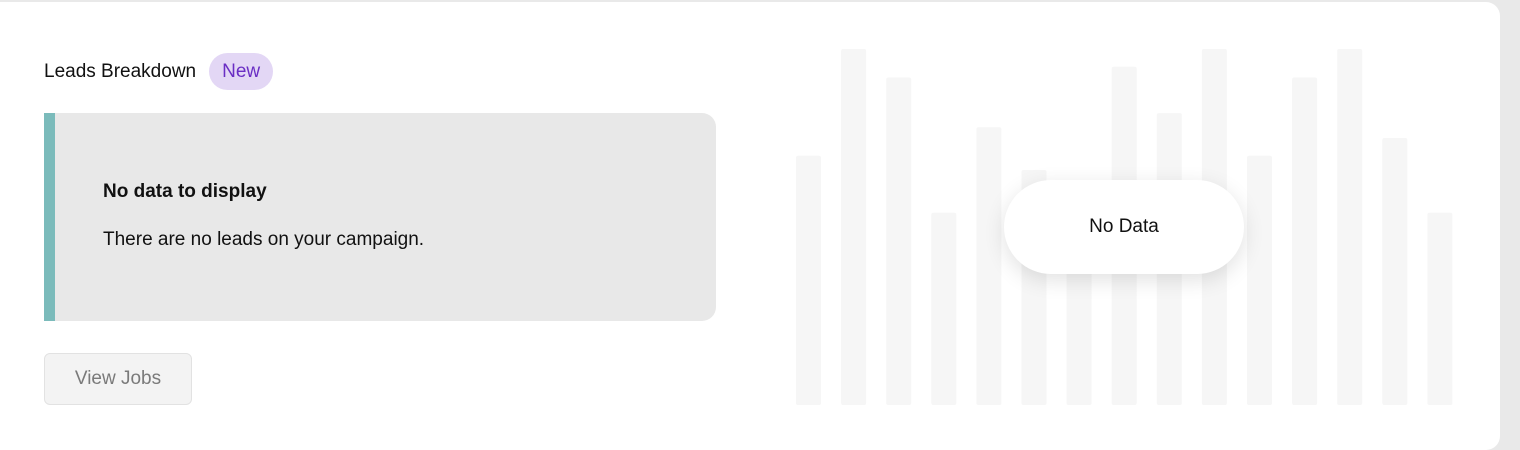 The height and width of the screenshot is (450, 1520). I want to click on view-jobs-button: View Jobs, so click(118, 379).